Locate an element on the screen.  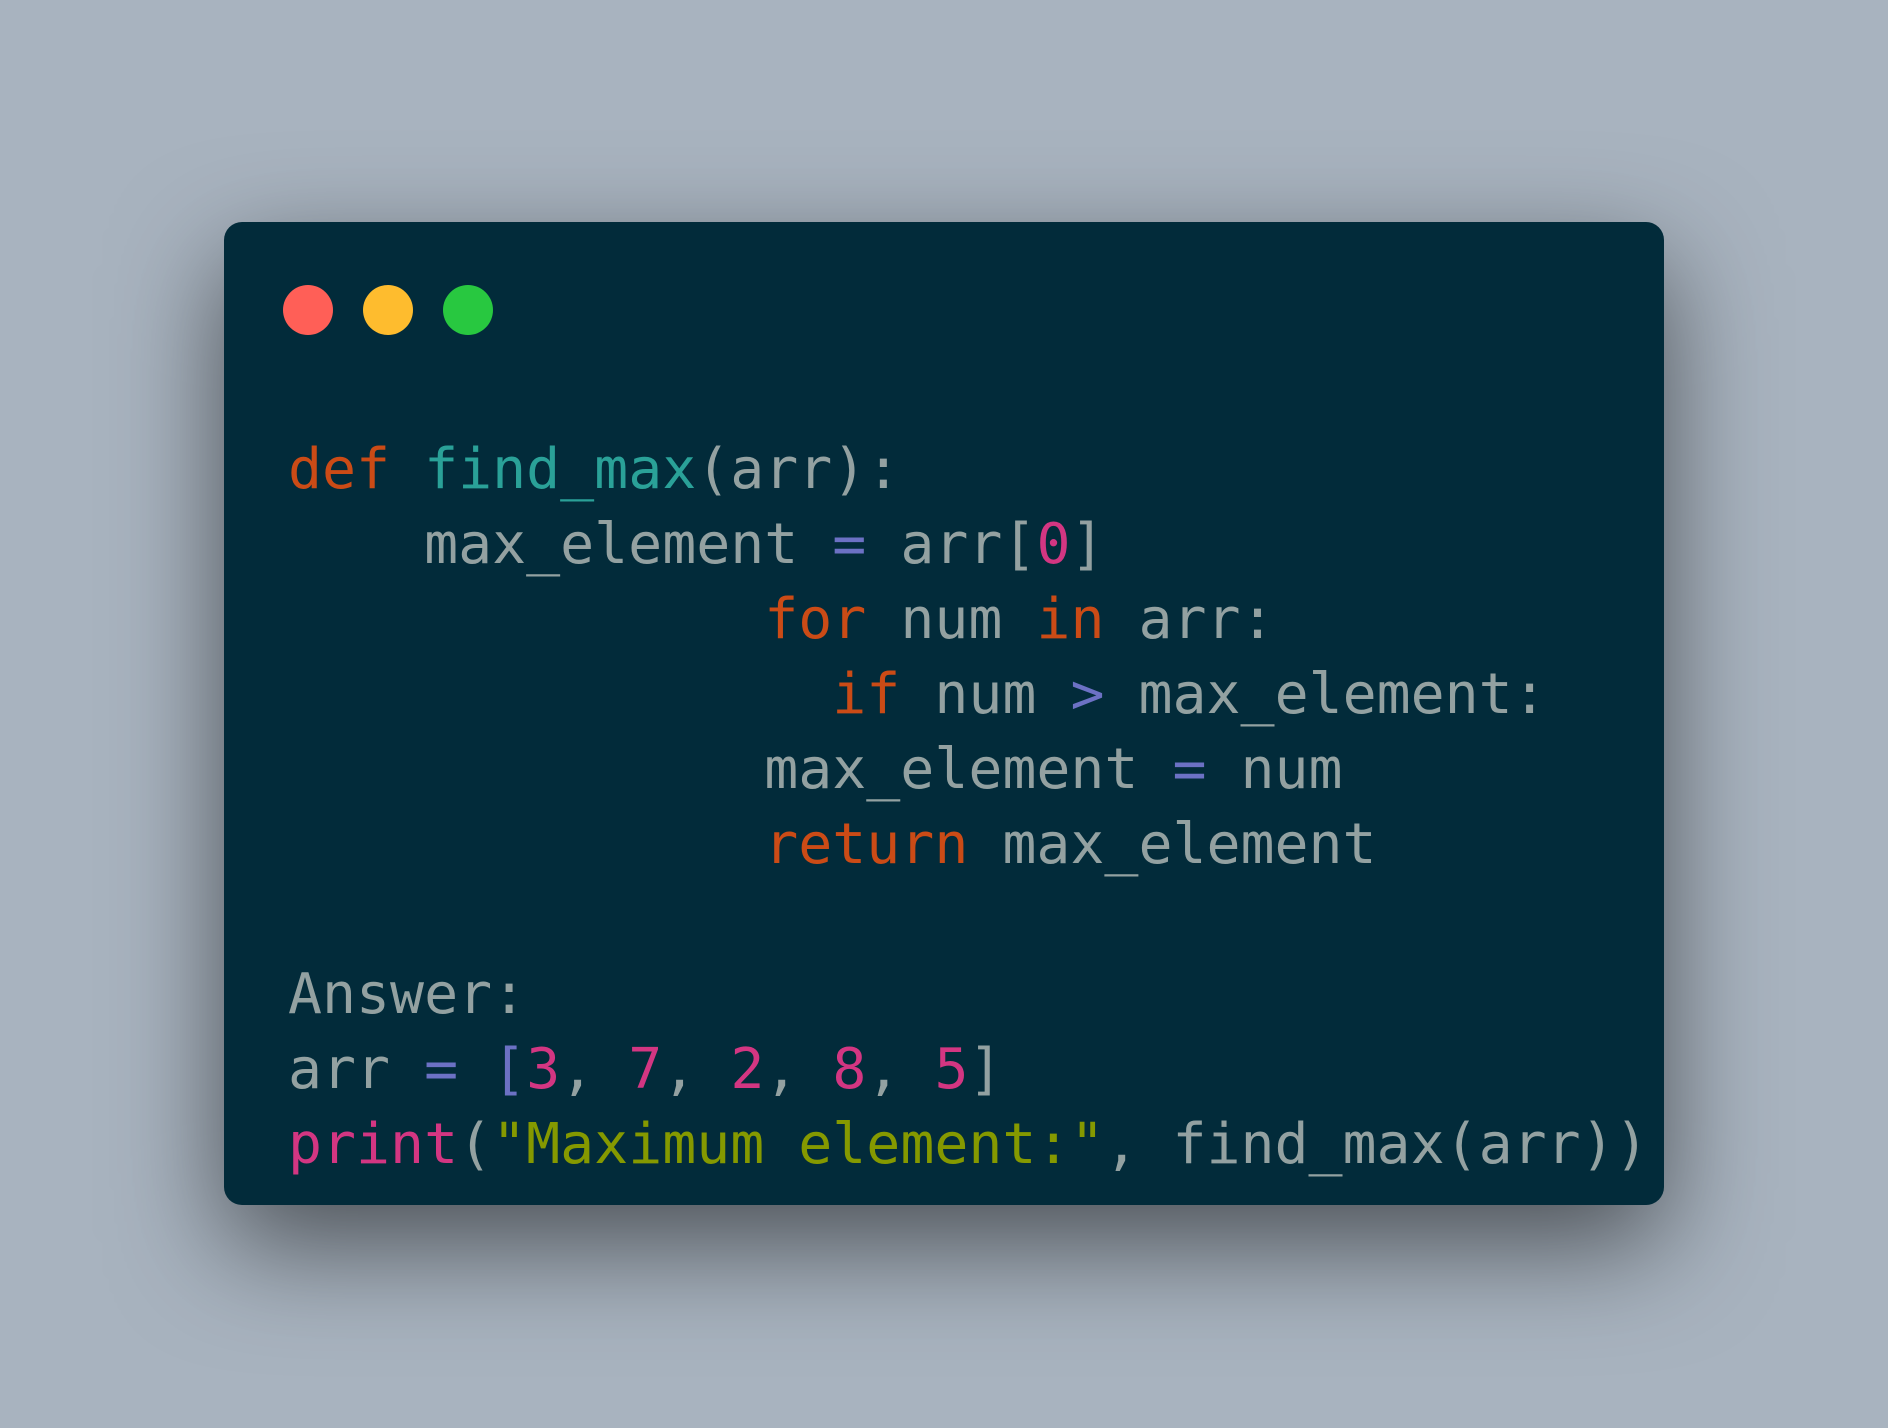
code-line-5: max_element = num is located at coordinates (968, 769).